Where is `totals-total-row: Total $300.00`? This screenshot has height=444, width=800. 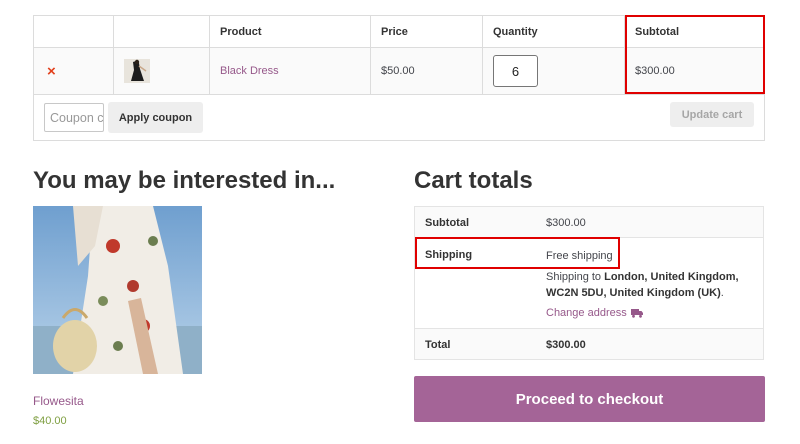
totals-total-row: Total $300.00 is located at coordinates (589, 344).